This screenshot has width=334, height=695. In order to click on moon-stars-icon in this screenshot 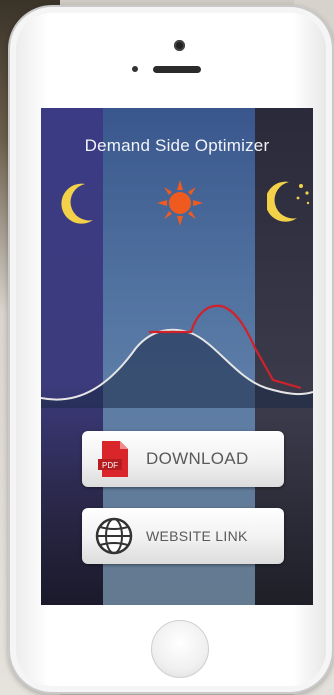, I will do `click(288, 201)`.